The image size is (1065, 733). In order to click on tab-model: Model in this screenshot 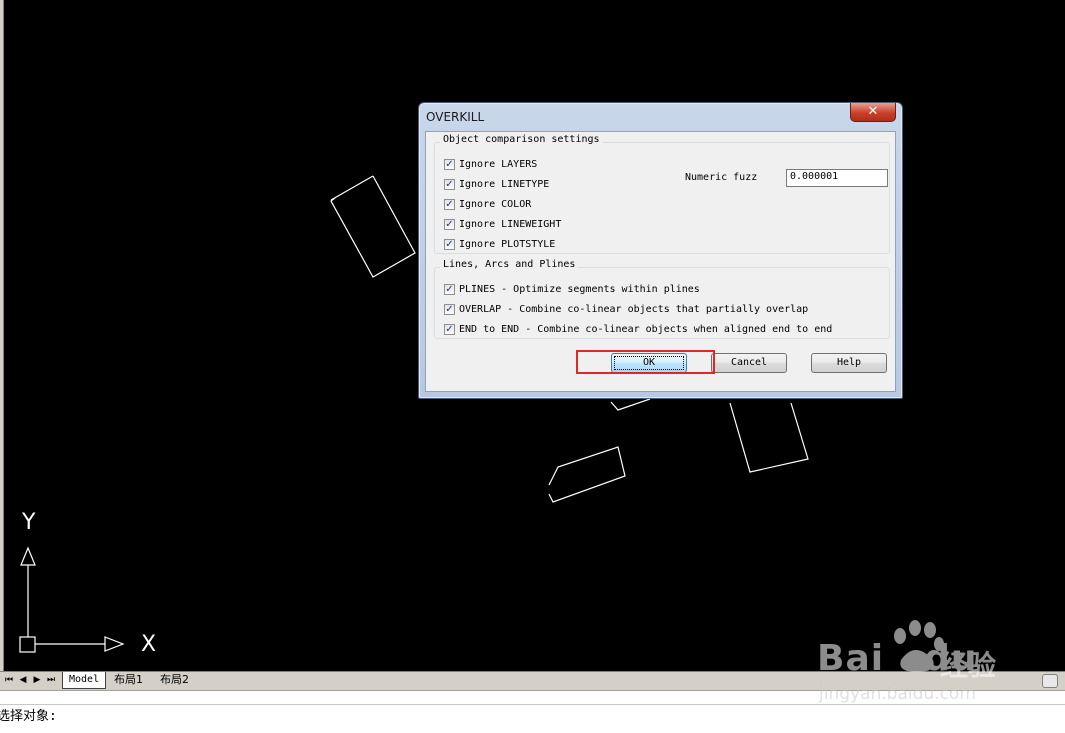, I will do `click(84, 680)`.